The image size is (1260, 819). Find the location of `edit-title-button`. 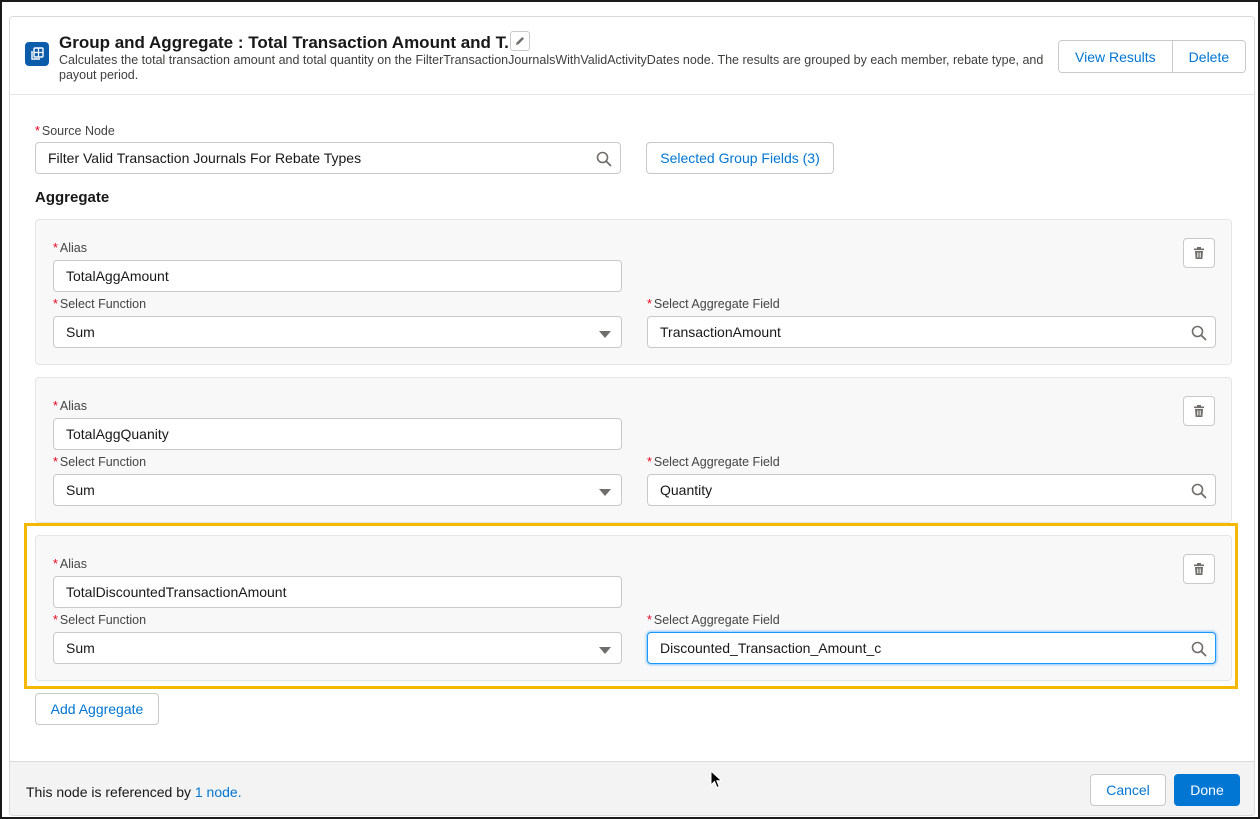

edit-title-button is located at coordinates (520, 41).